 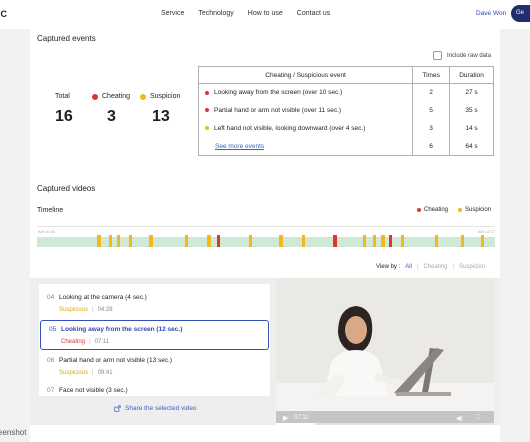 I want to click on header-duration: Duration, so click(x=471, y=75).